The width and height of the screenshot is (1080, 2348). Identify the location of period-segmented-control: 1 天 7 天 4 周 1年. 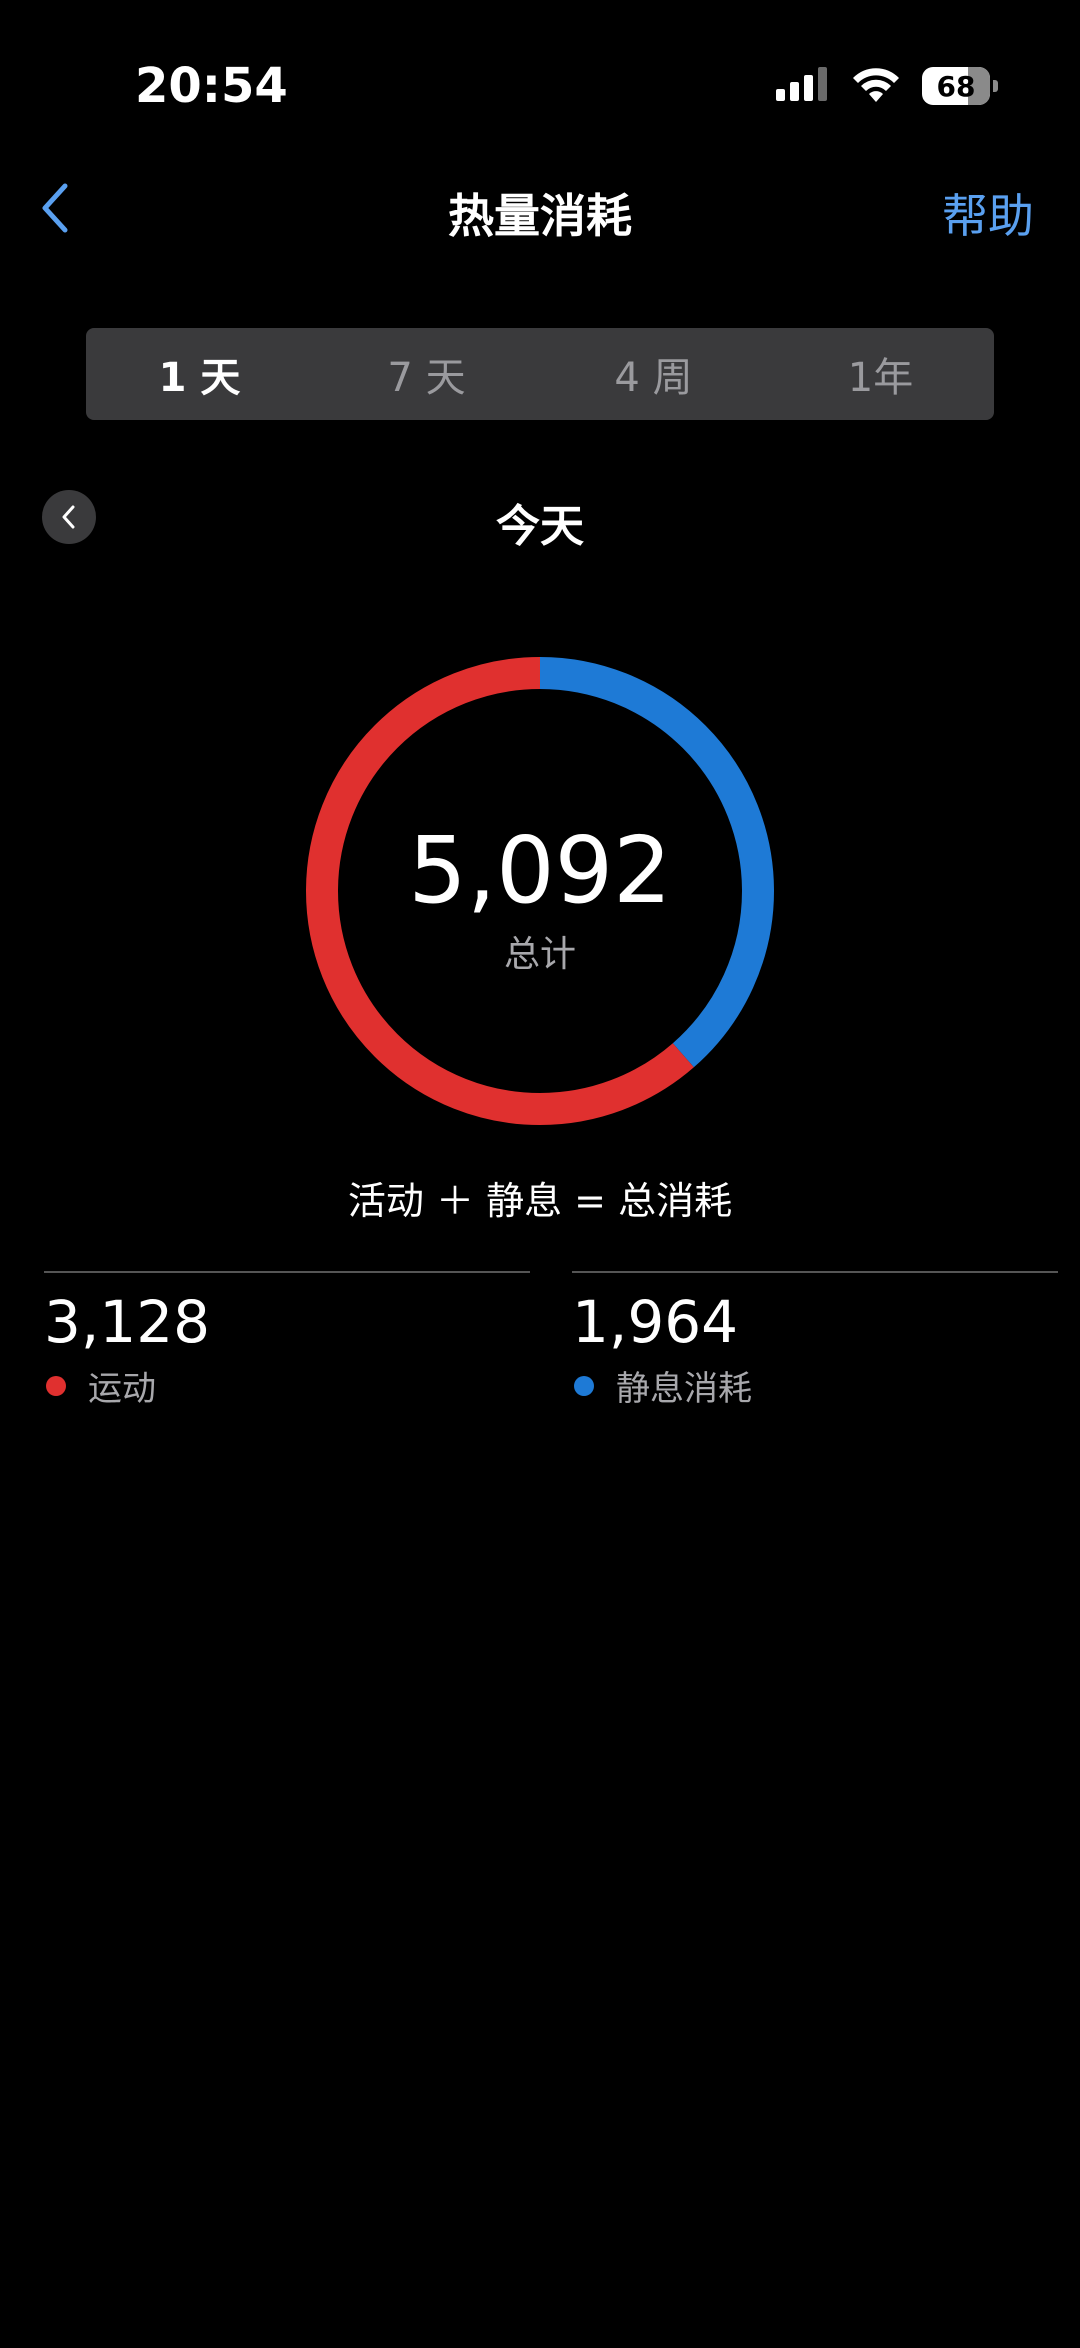
(540, 374).